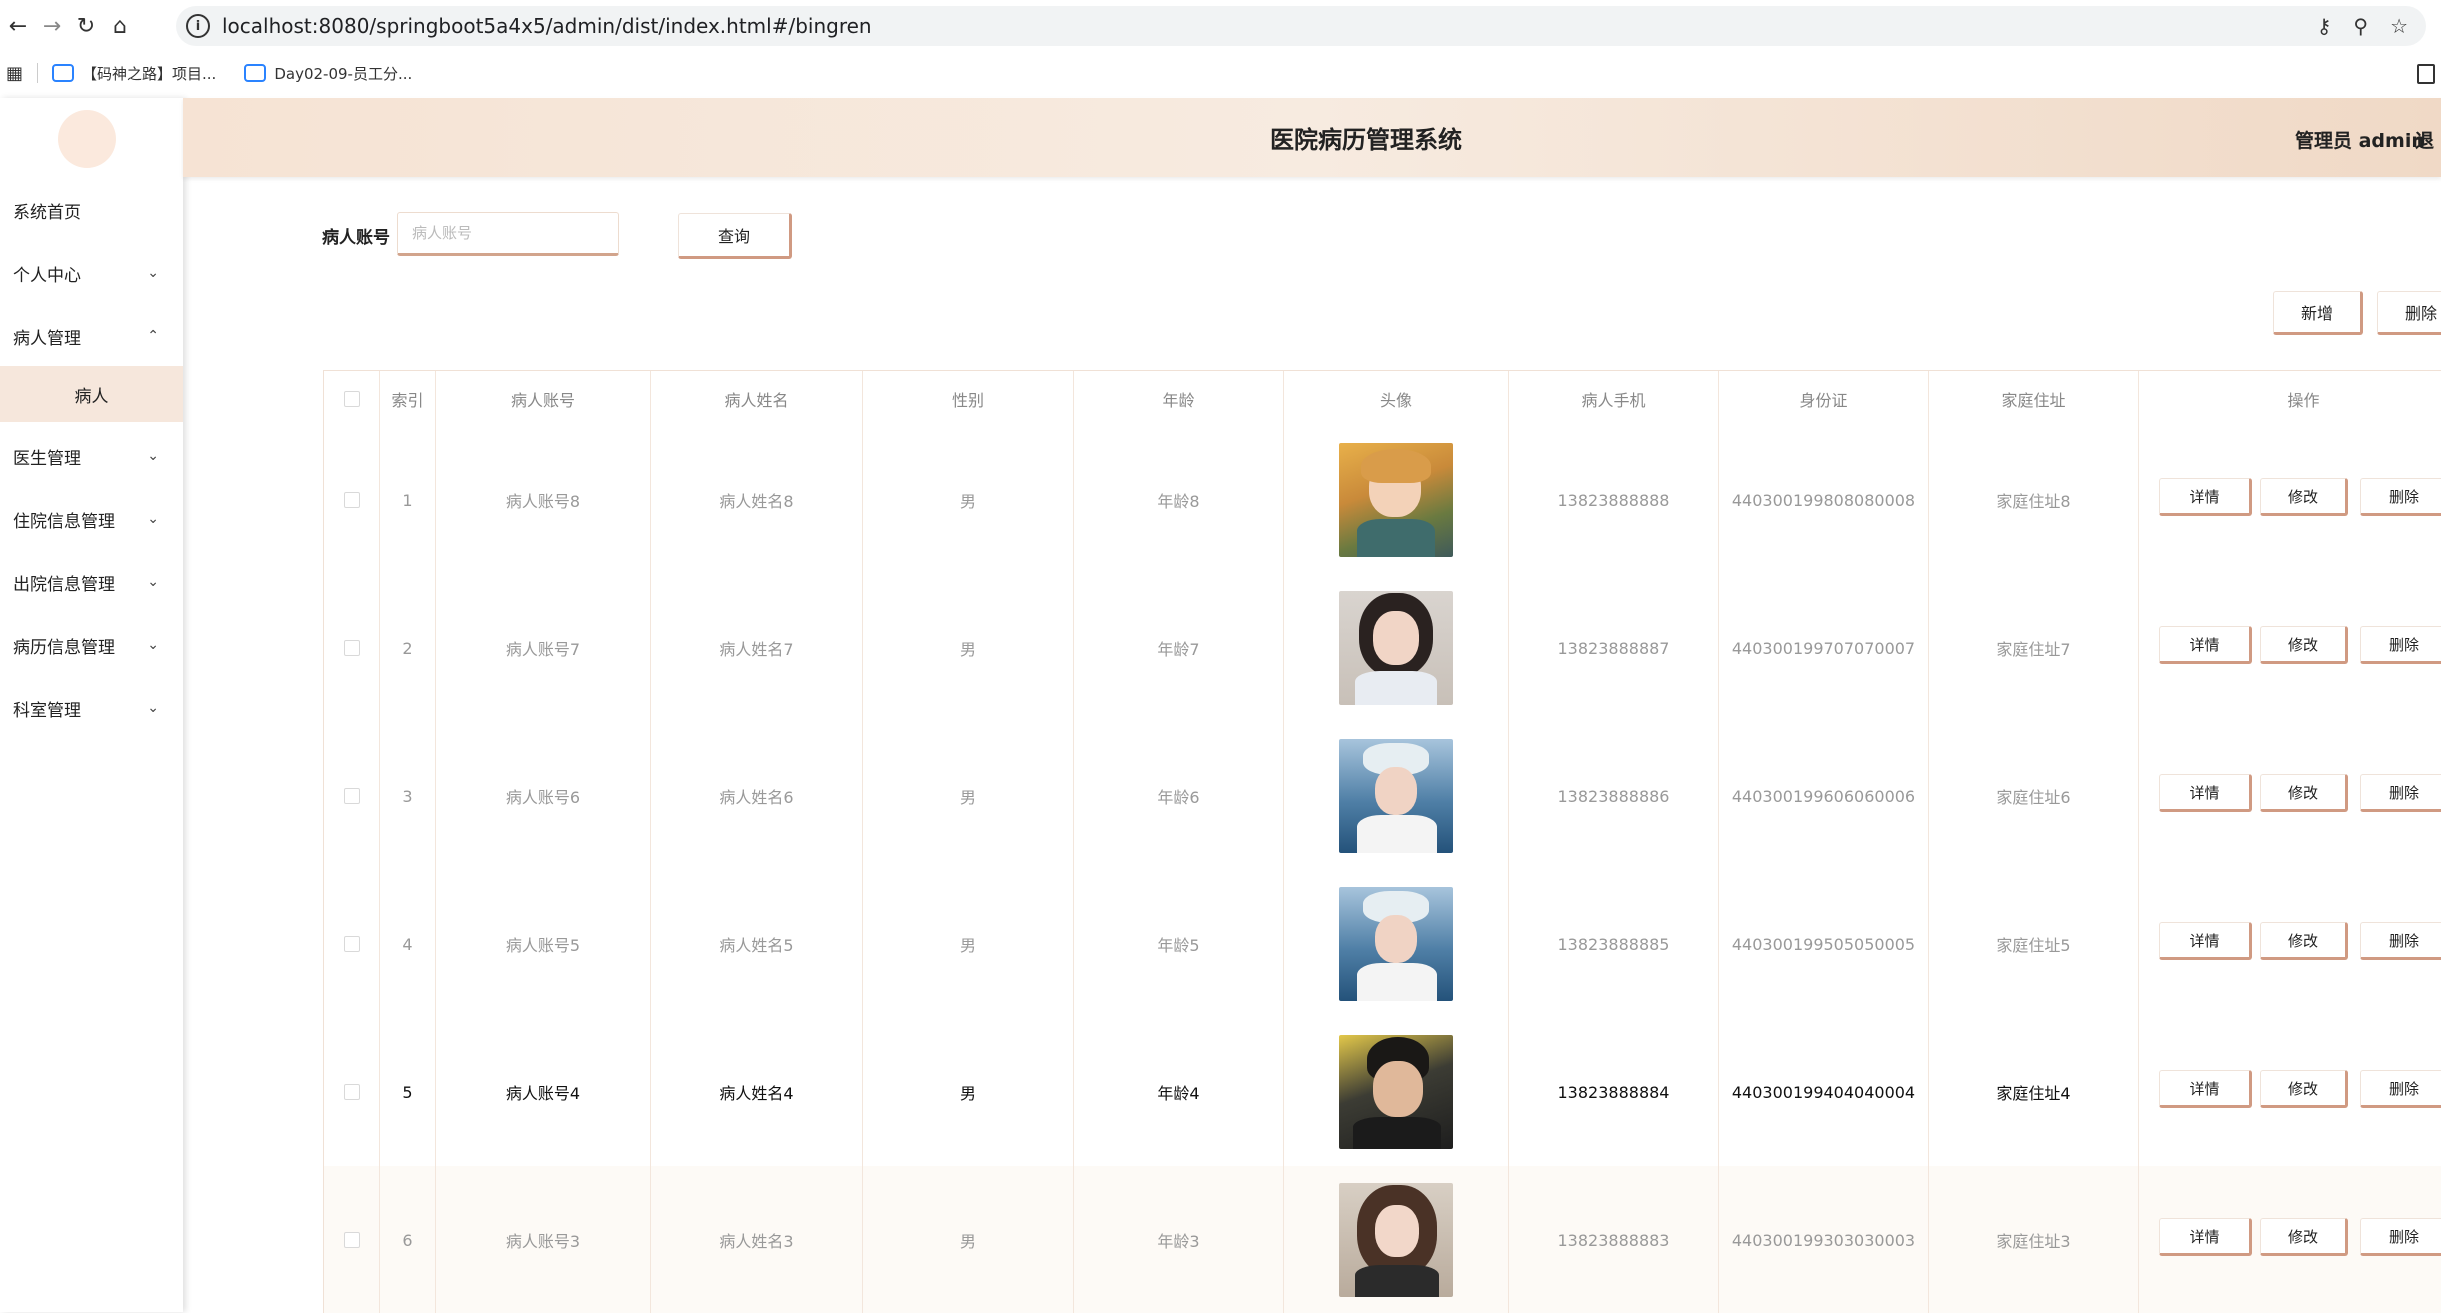 The image size is (2441, 1313). What do you see at coordinates (91, 645) in the screenshot?
I see `sidebar-item-records-management: 病历信息管理 ⌄` at bounding box center [91, 645].